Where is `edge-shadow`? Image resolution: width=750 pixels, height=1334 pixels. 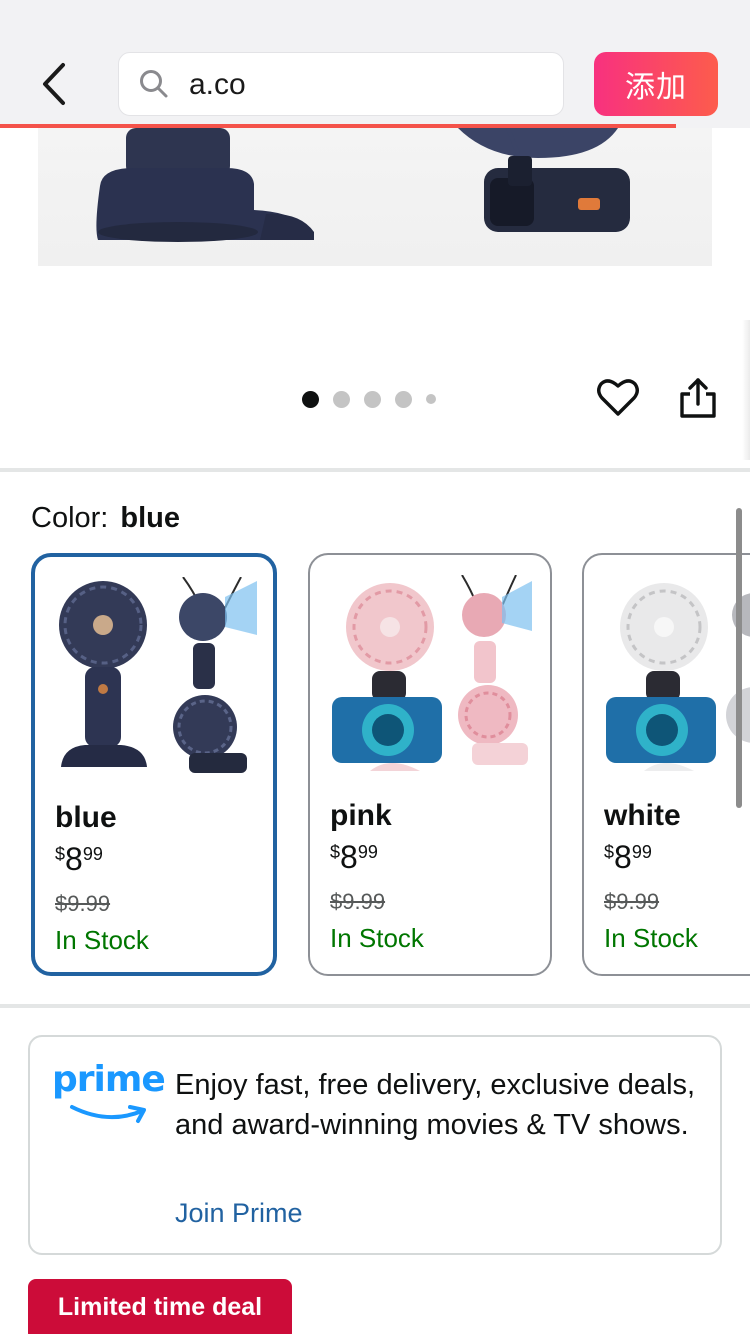
edge-shadow is located at coordinates (746, 390).